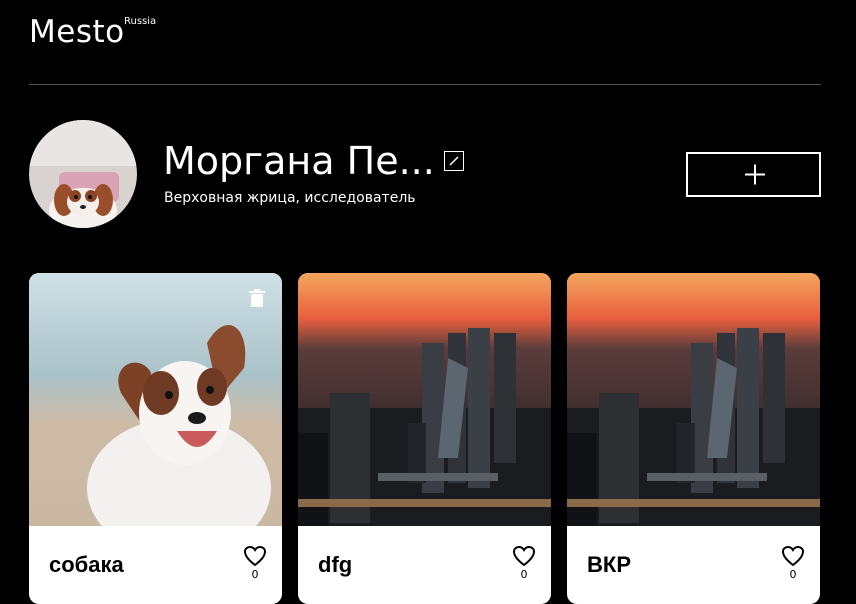 This screenshot has width=856, height=604. I want to click on edit-profile-button, so click(454, 161).